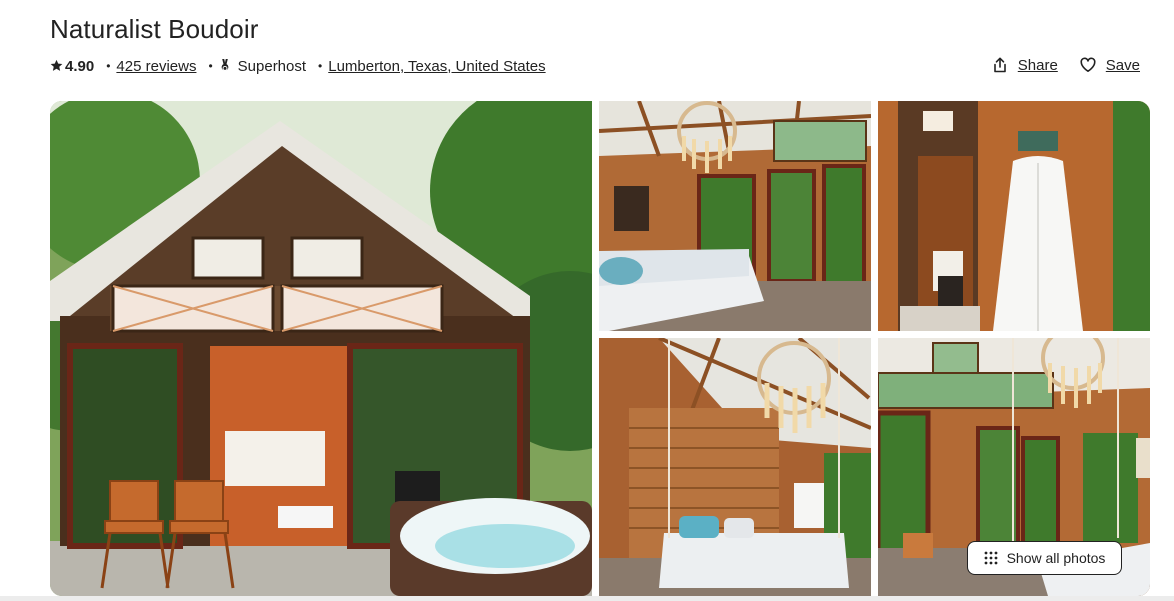  What do you see at coordinates (1056, 558) in the screenshot?
I see `show-all-photos-label: Show all photos` at bounding box center [1056, 558].